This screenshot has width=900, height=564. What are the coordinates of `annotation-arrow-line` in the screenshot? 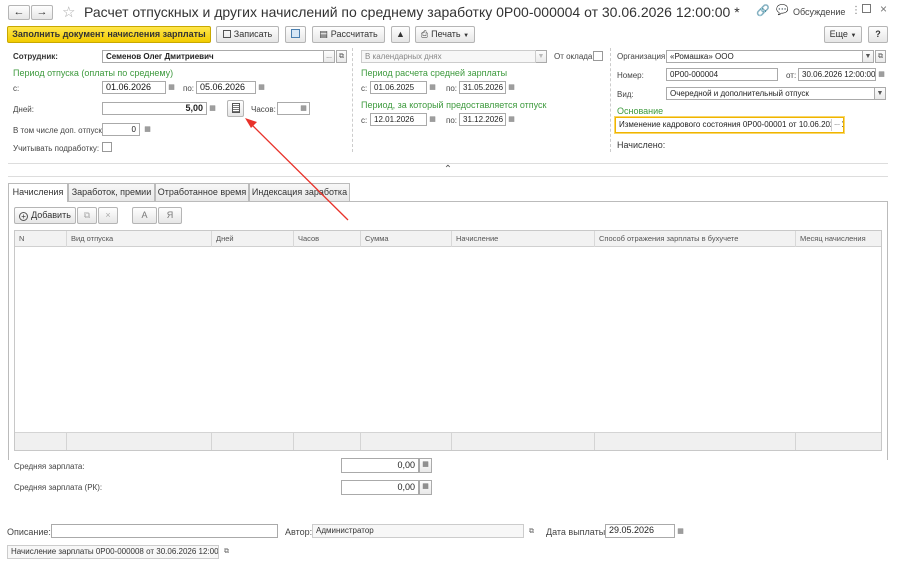 It's located at (299, 171).